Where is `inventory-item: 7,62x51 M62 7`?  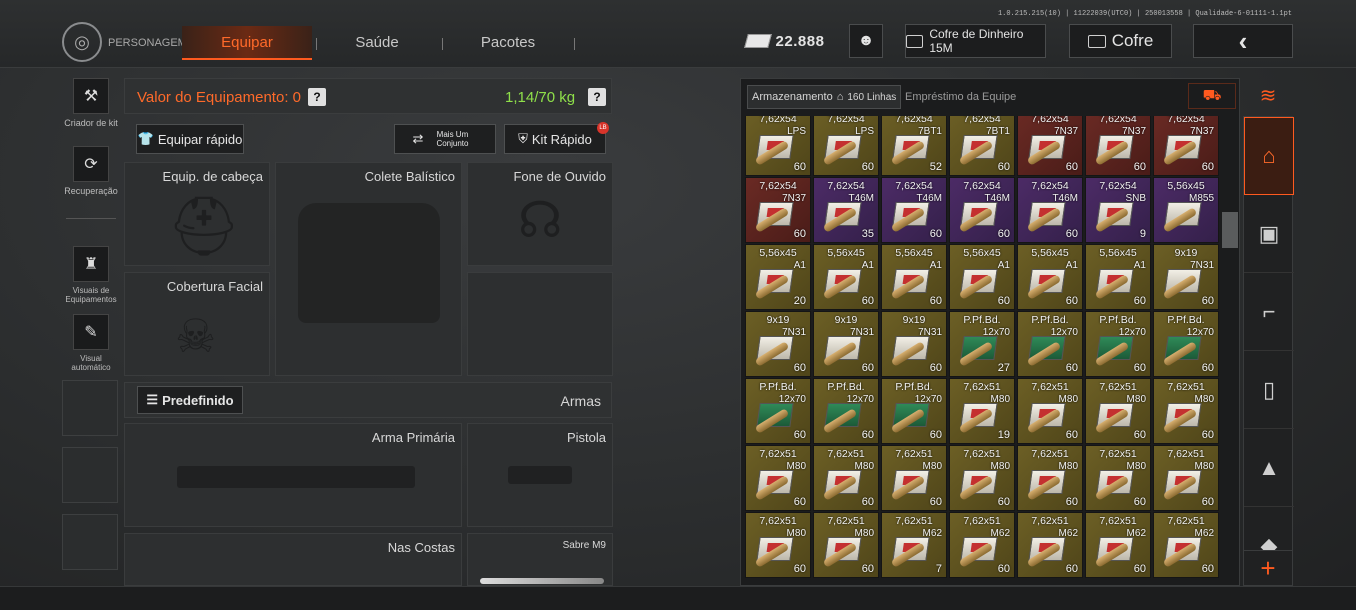 inventory-item: 7,62x51 M62 7 is located at coordinates (914, 545).